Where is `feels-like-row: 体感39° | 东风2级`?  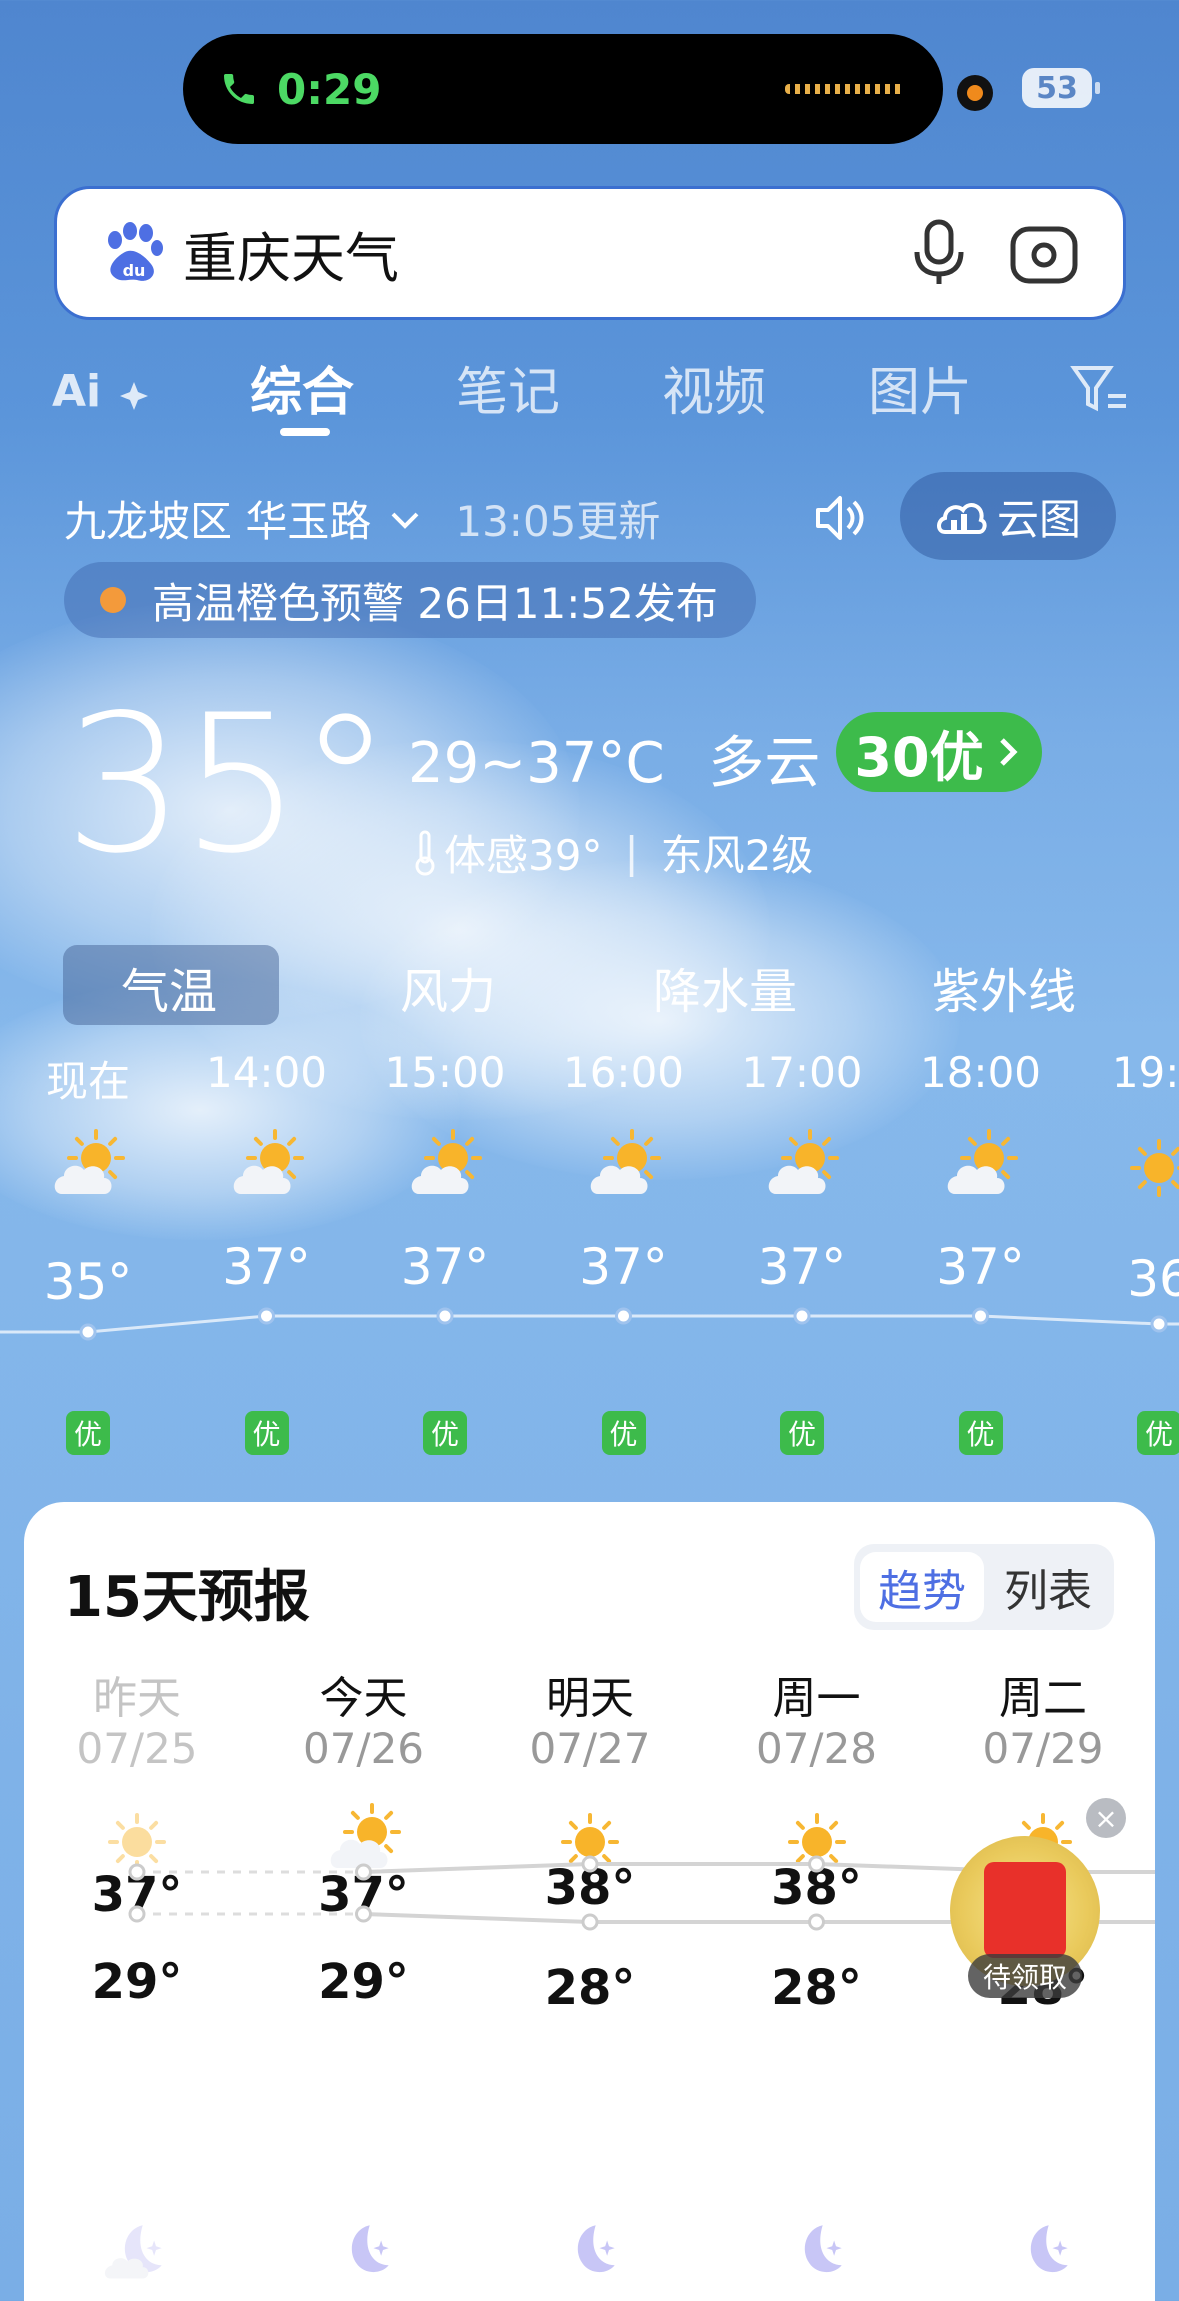 feels-like-row: 体感39° | 东风2级 is located at coordinates (612, 852).